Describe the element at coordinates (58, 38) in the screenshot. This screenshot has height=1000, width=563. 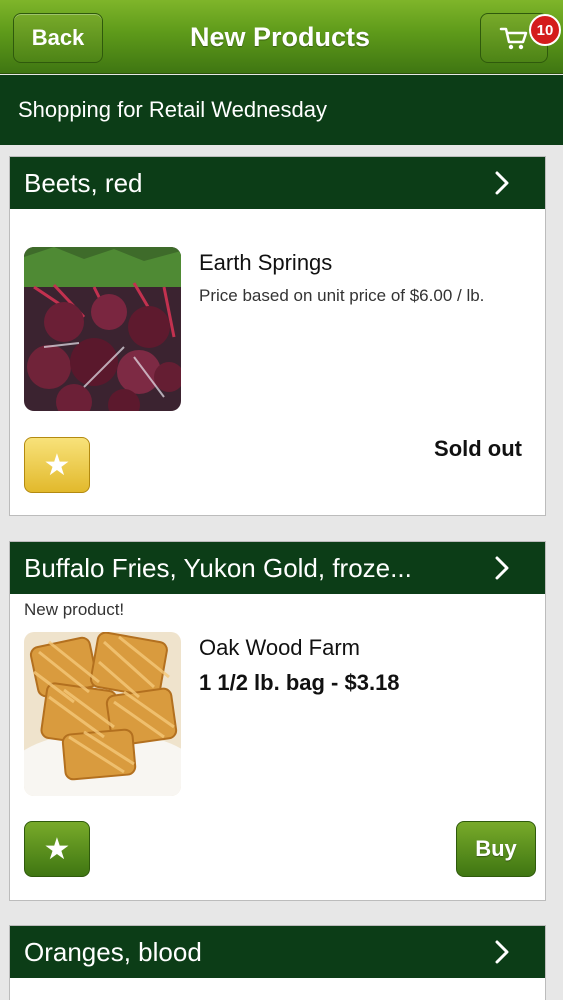
I see `back-button: Back` at that location.